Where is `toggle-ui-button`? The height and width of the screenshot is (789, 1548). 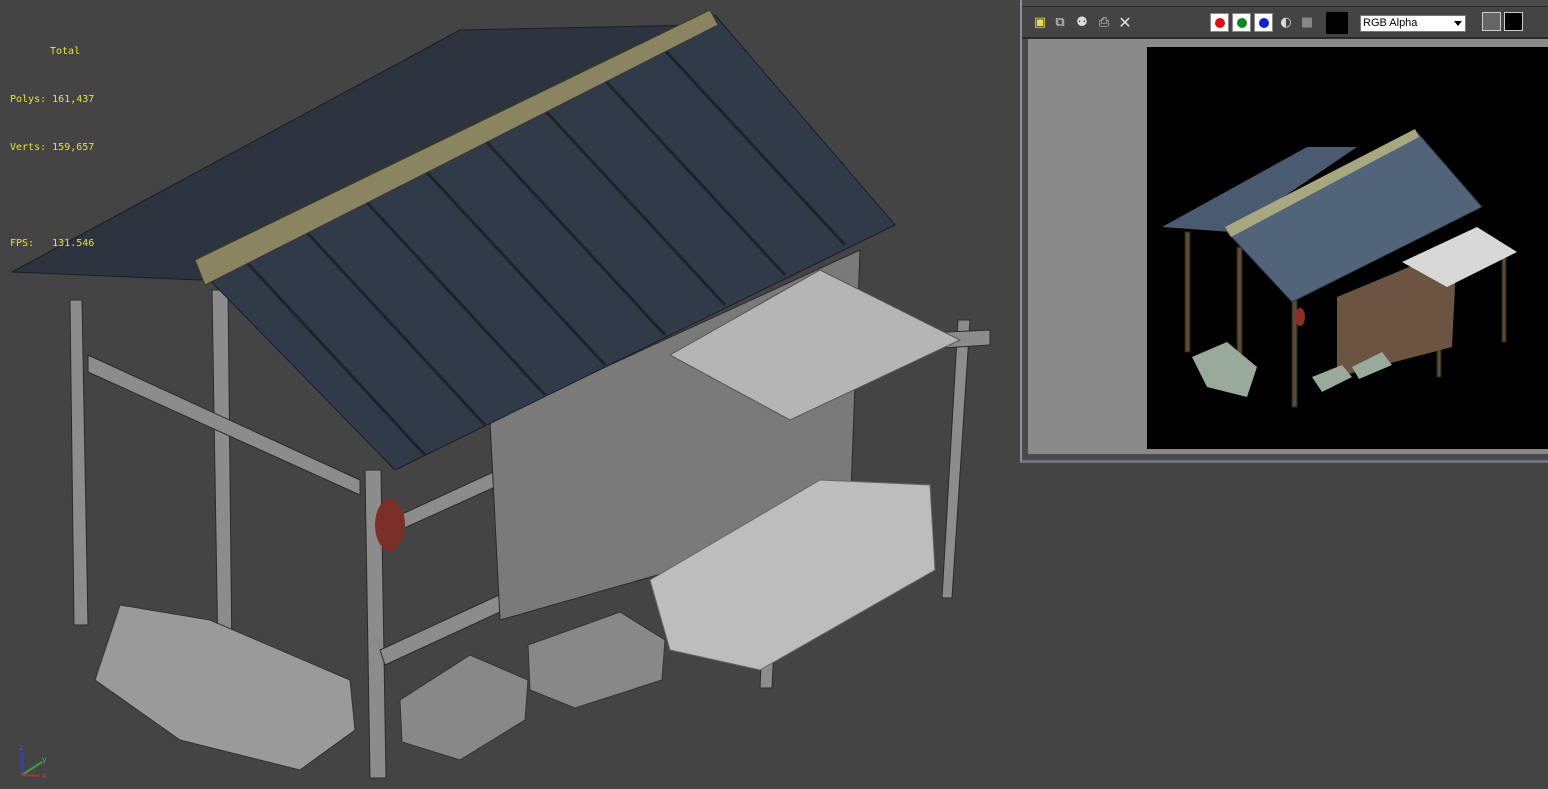
toggle-ui-button is located at coordinates (1491, 21).